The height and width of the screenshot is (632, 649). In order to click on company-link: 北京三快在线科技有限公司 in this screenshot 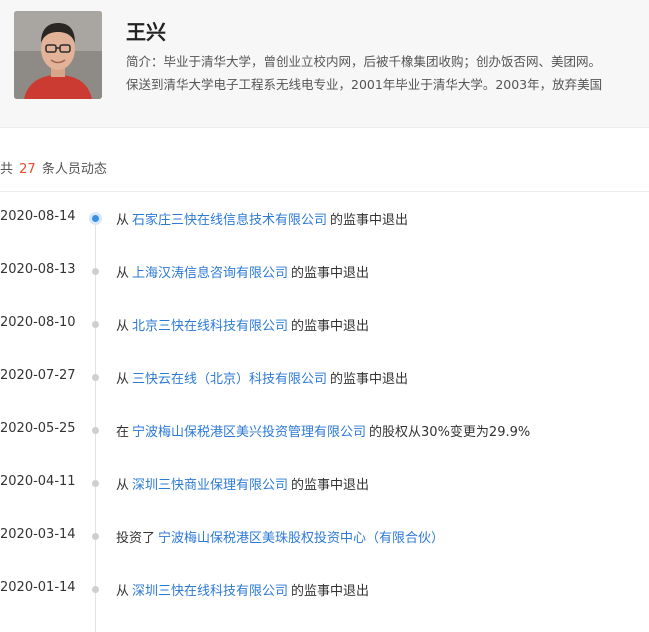, I will do `click(210, 326)`.